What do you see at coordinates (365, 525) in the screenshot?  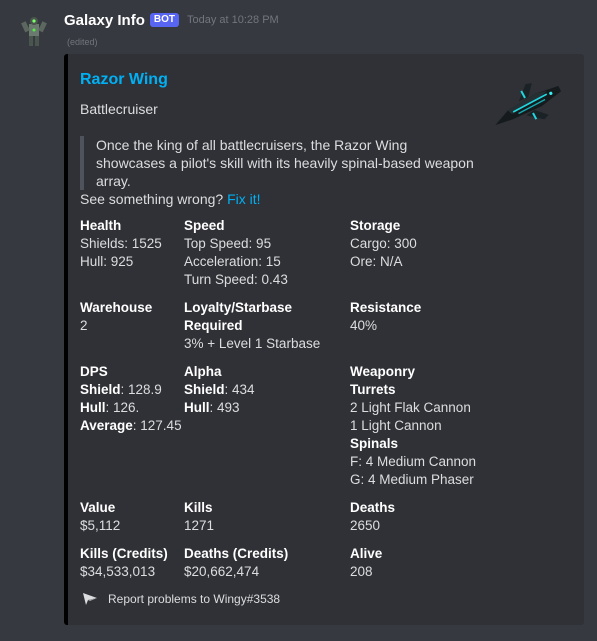 I see `field-deaths-value: 2650` at bounding box center [365, 525].